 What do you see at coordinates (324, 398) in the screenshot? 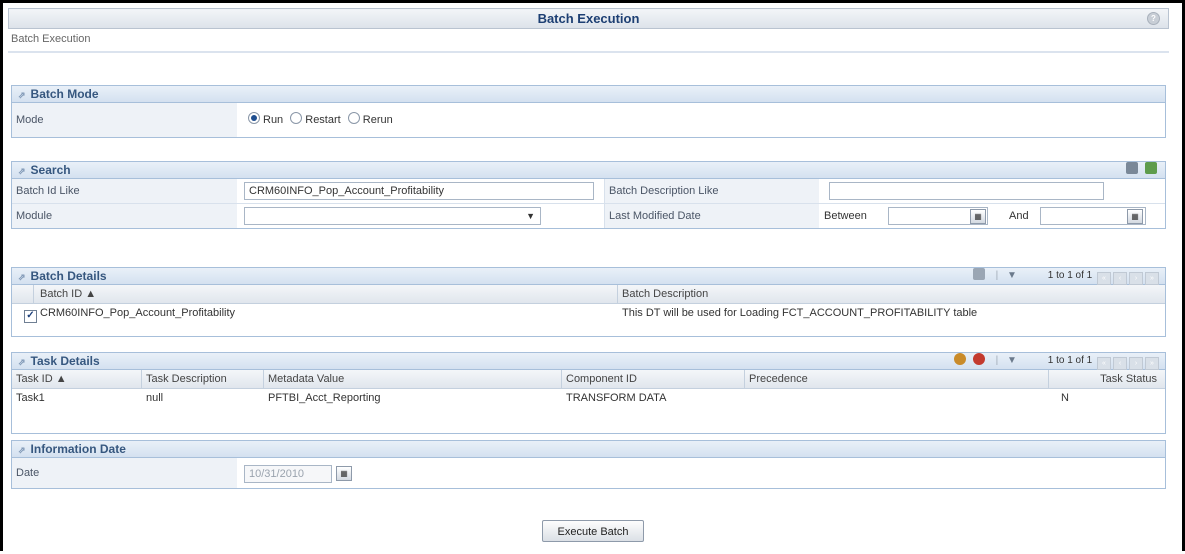
I see `metadata-value-cell: PFTBI_Acct_Reporting` at bounding box center [324, 398].